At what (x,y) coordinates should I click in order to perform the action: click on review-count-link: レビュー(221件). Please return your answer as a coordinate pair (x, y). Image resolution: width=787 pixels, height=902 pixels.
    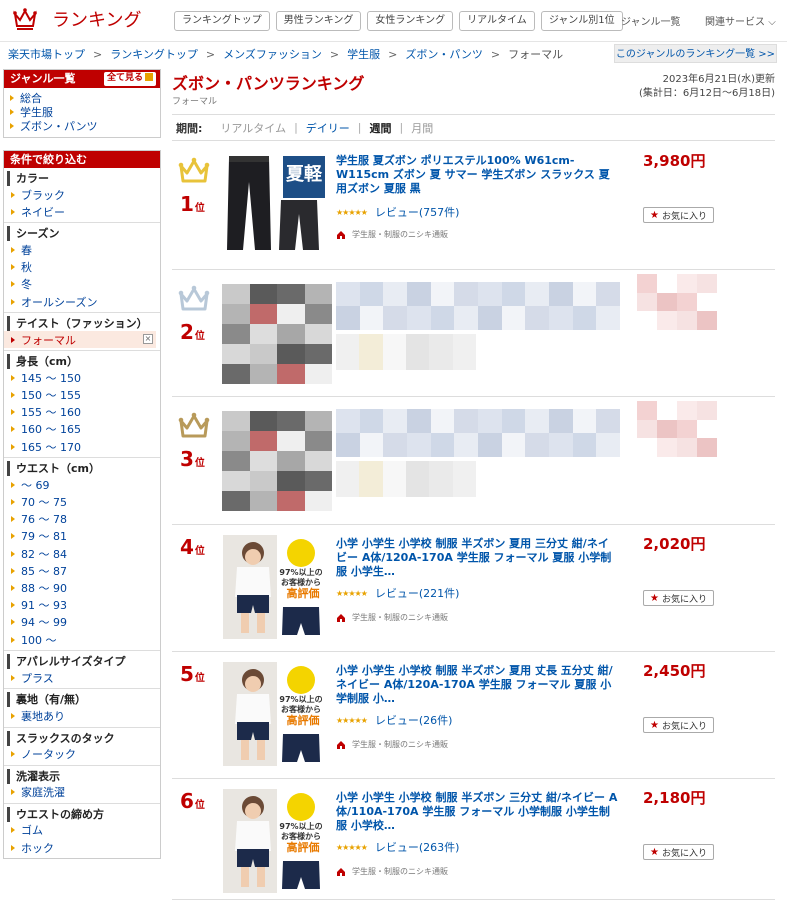
    Looking at the image, I should click on (417, 593).